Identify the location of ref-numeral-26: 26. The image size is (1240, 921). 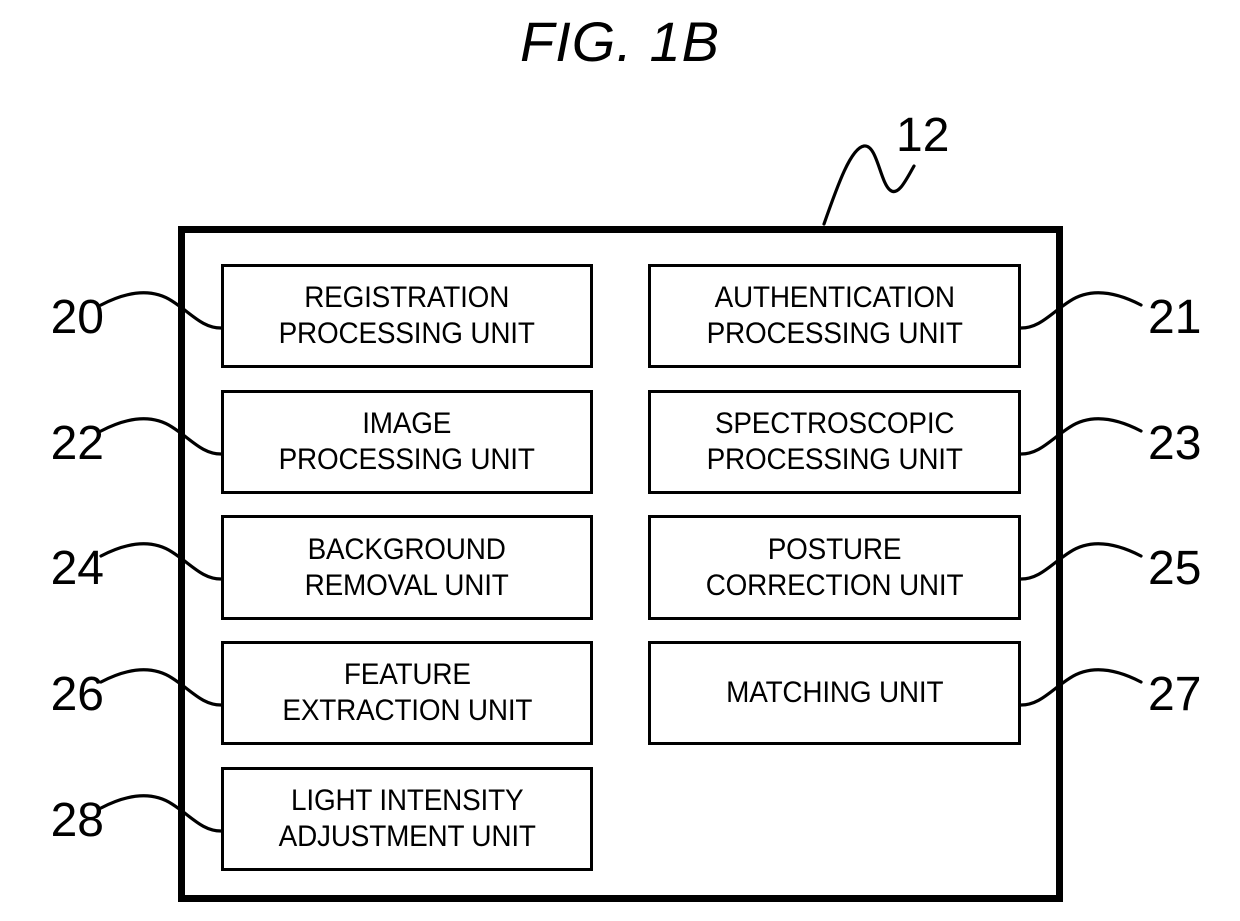
(77, 694).